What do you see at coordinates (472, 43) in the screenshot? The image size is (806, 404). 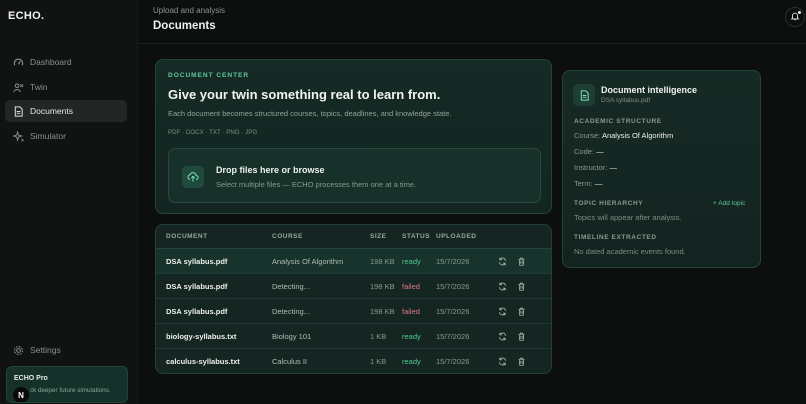 I see `header-divider` at bounding box center [472, 43].